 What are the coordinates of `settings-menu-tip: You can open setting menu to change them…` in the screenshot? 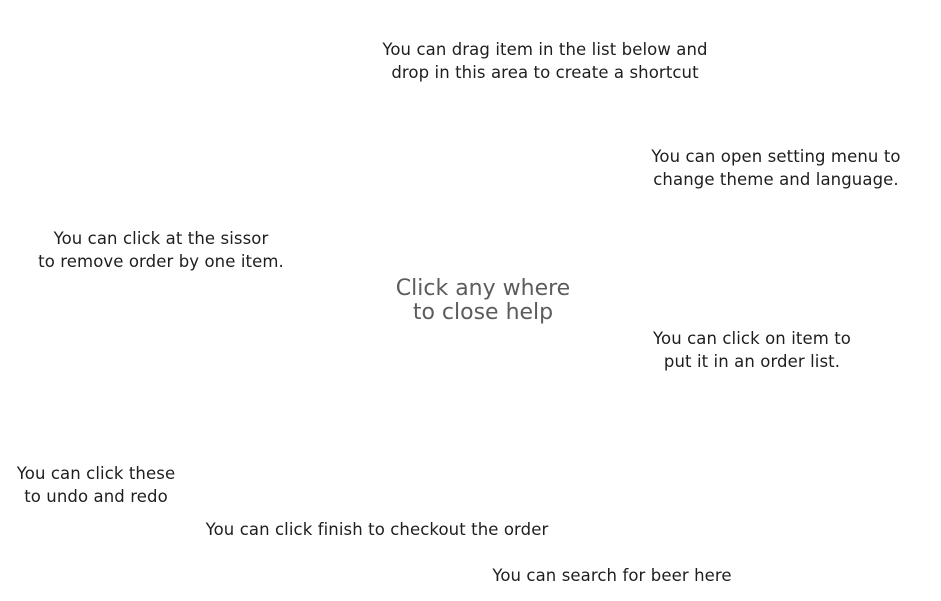 It's located at (776, 168).